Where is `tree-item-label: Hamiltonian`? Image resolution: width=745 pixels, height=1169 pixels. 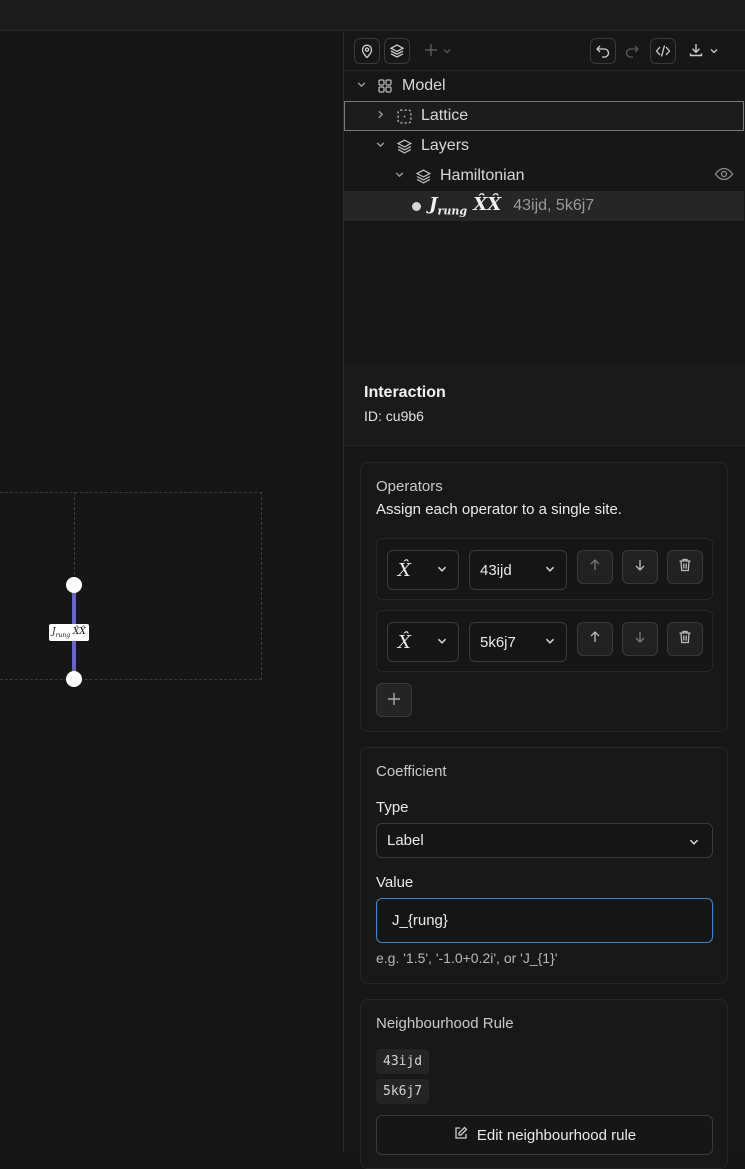
tree-item-label: Hamiltonian is located at coordinates (482, 175).